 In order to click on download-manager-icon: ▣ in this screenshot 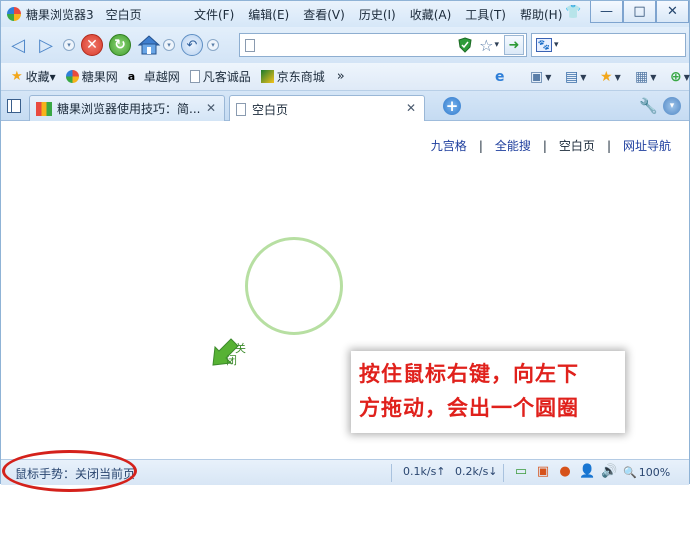, I will do `click(543, 472)`.